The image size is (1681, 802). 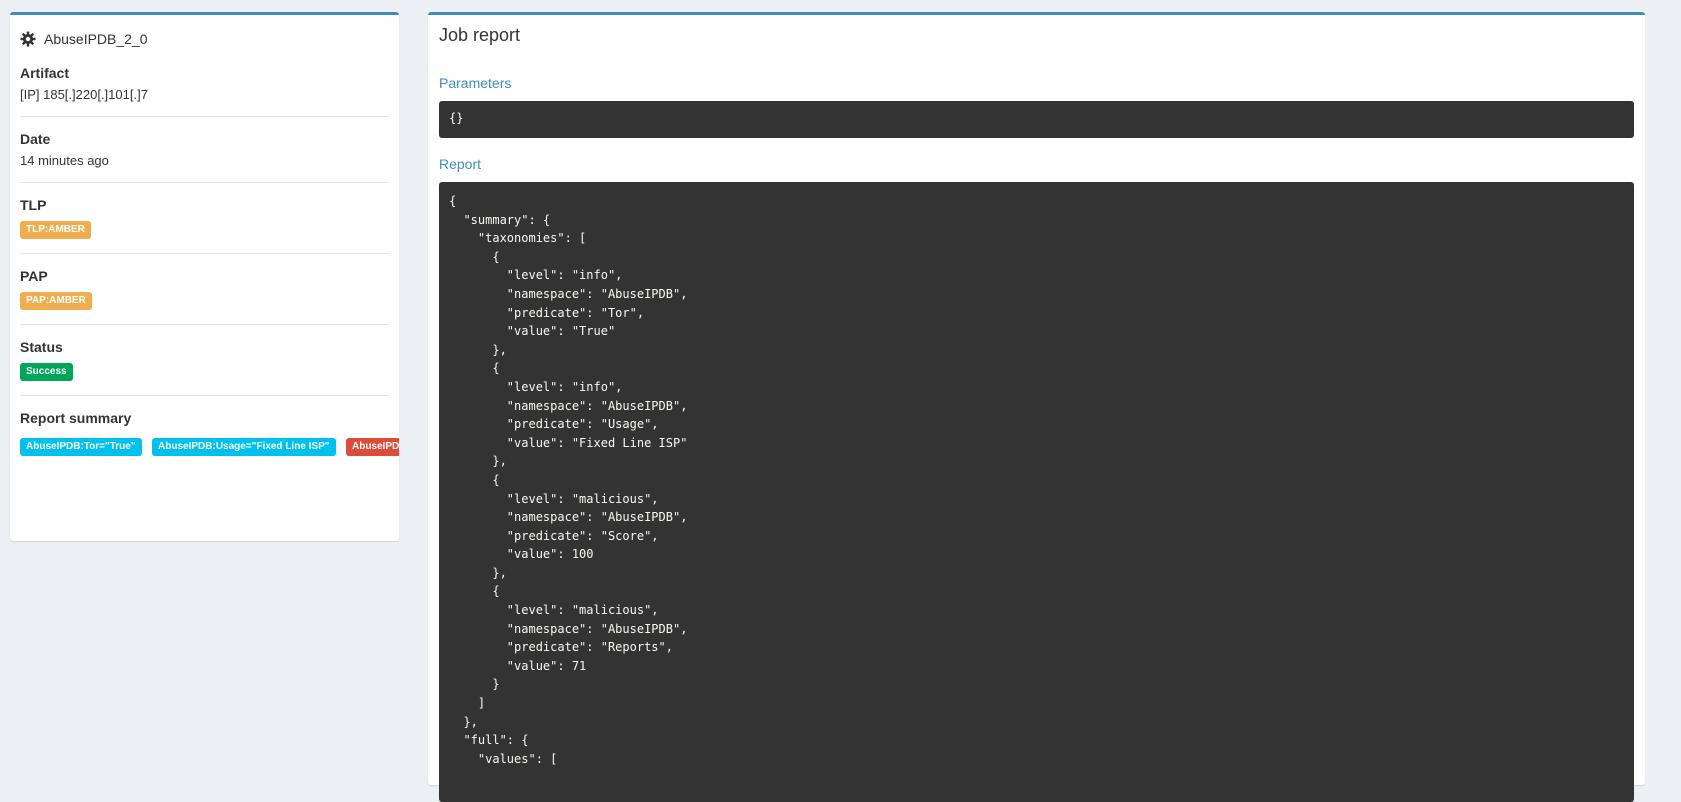 I want to click on tlp-label: TLP, so click(x=33, y=205).